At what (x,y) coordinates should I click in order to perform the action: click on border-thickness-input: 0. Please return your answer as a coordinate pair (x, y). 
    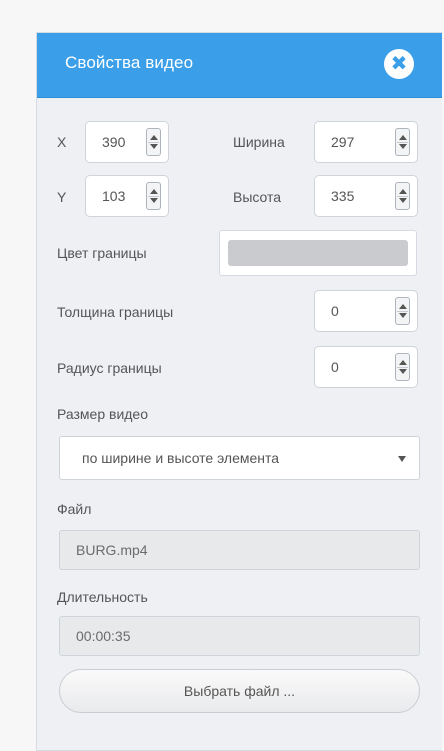
    Looking at the image, I should click on (366, 311).